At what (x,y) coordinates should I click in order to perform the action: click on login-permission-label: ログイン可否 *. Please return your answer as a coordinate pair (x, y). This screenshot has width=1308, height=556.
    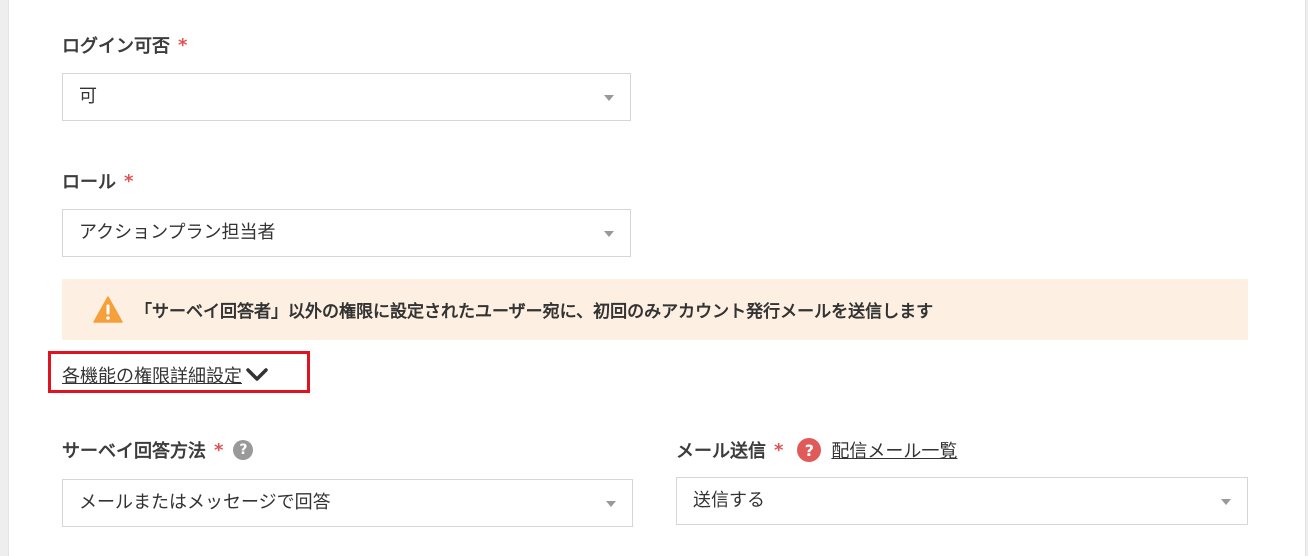
    Looking at the image, I should click on (124, 45).